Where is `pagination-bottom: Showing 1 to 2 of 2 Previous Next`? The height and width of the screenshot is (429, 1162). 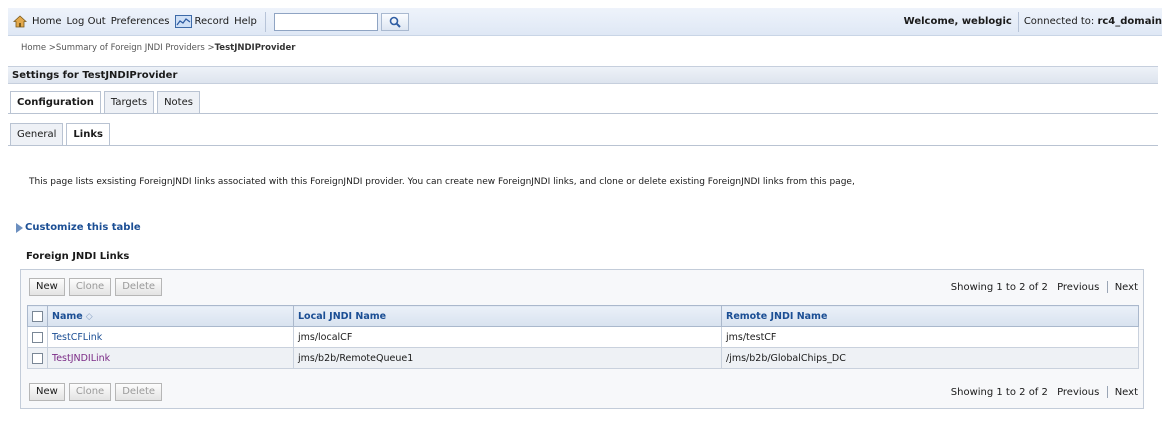 pagination-bottom: Showing 1 to 2 of 2 Previous Next is located at coordinates (1044, 392).